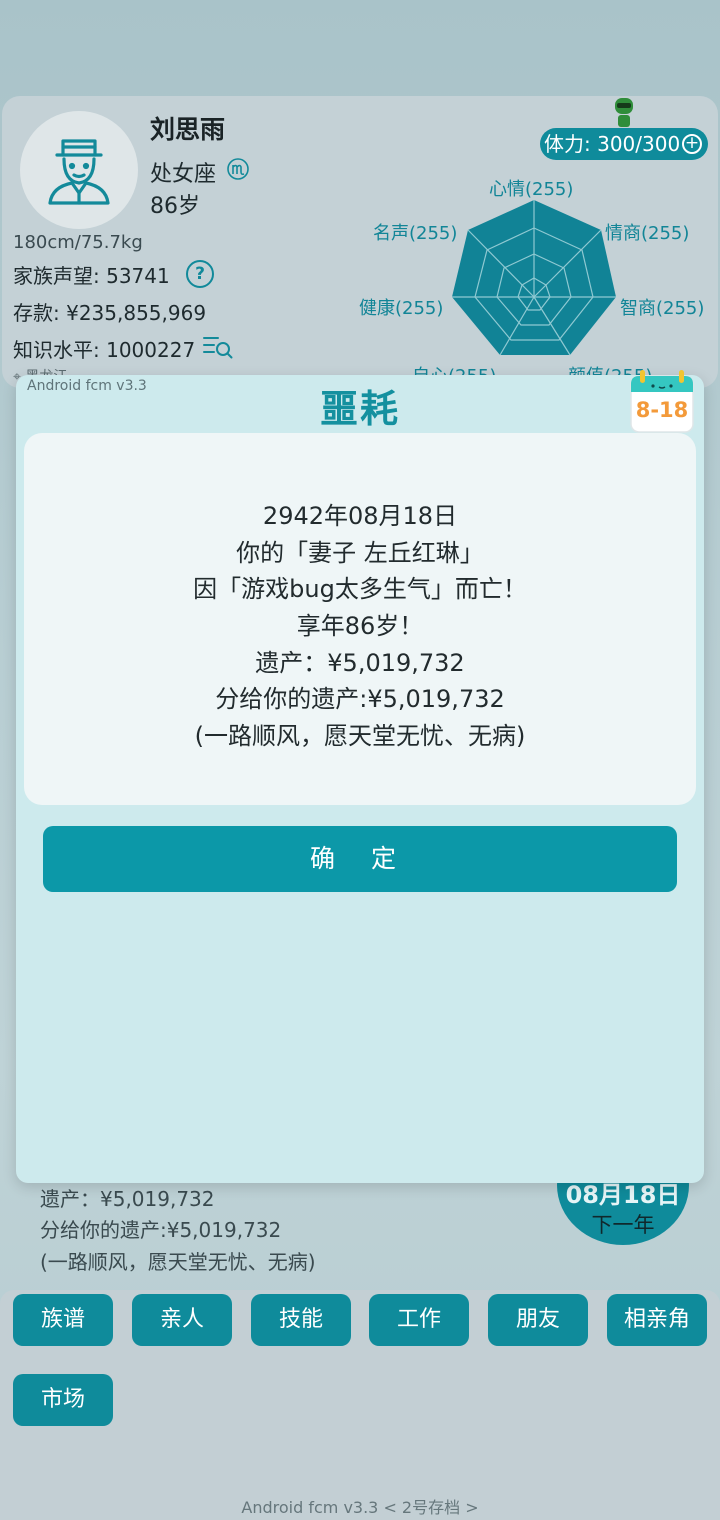 The height and width of the screenshot is (1520, 720). I want to click on avatar, so click(79, 170).